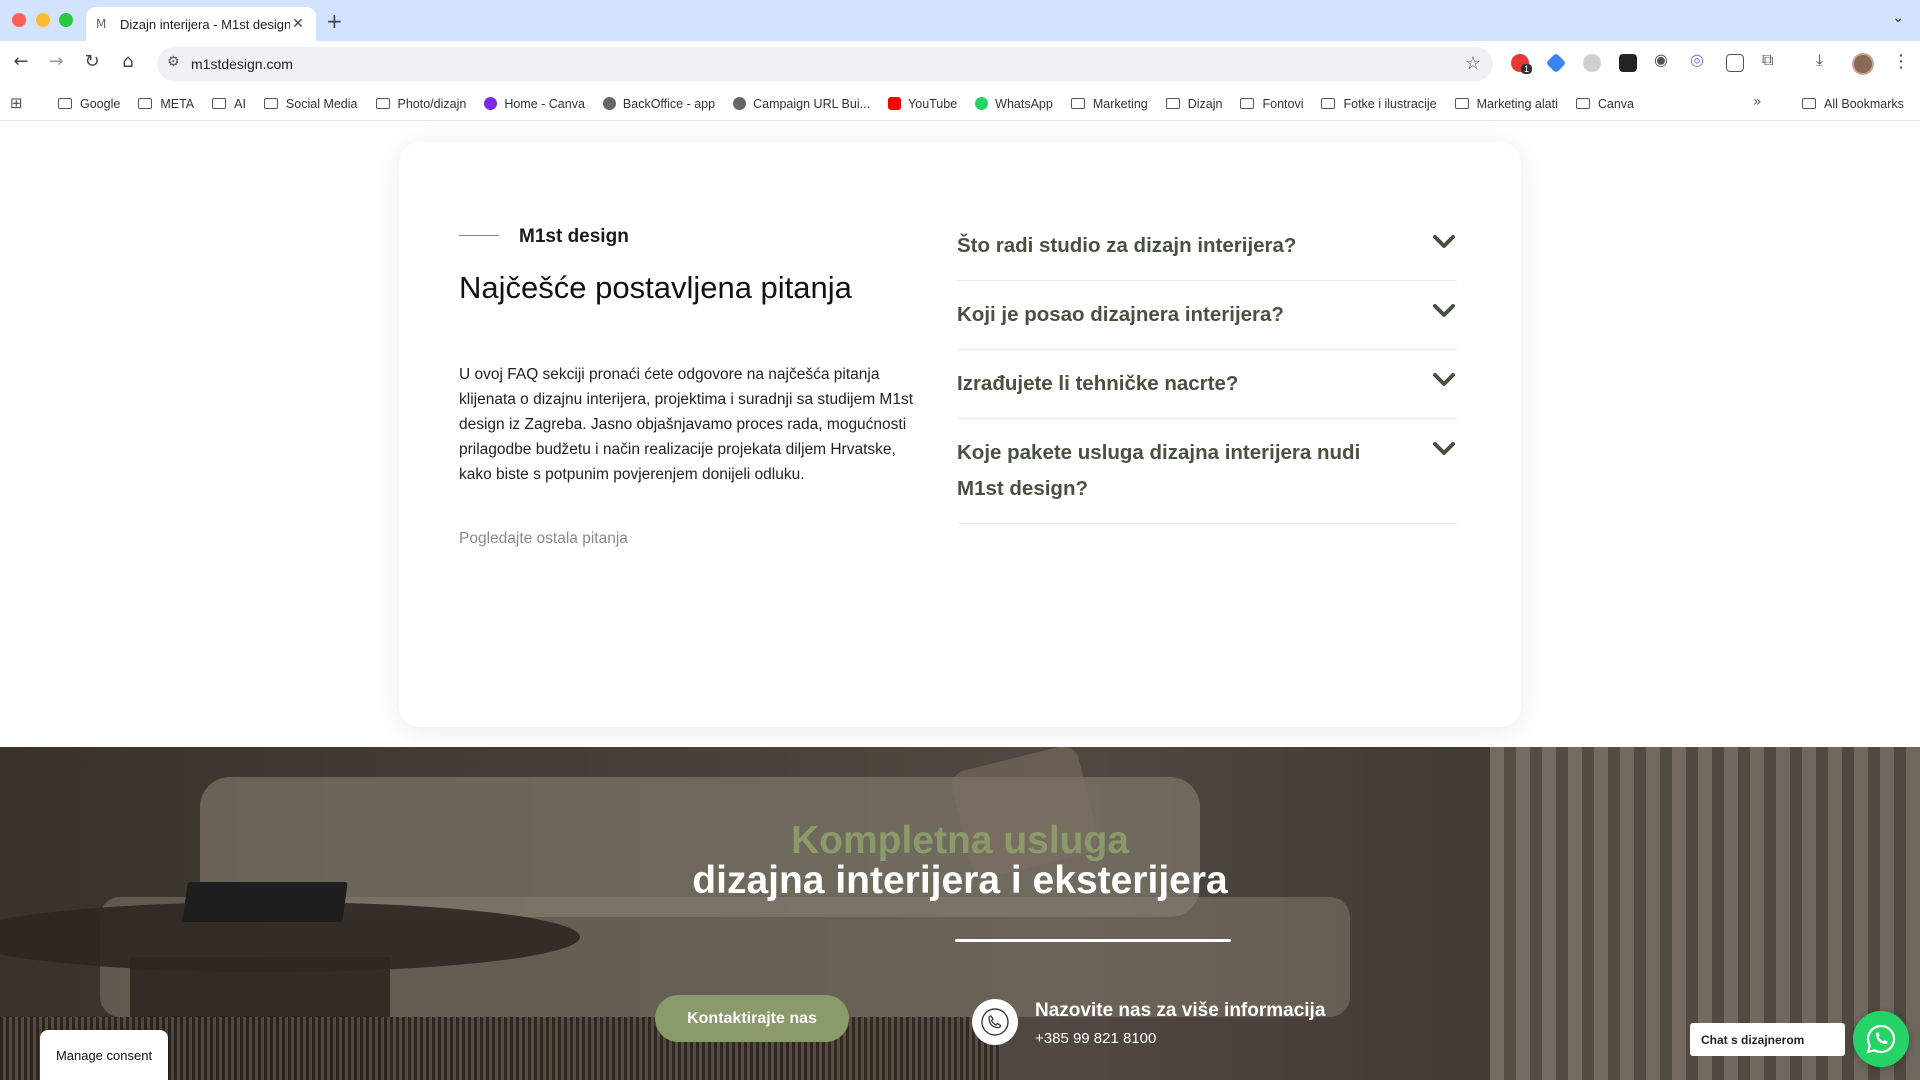 This screenshot has width=1920, height=1080. What do you see at coordinates (1517, 103) in the screenshot?
I see `bookmark-label: Marketing alati` at bounding box center [1517, 103].